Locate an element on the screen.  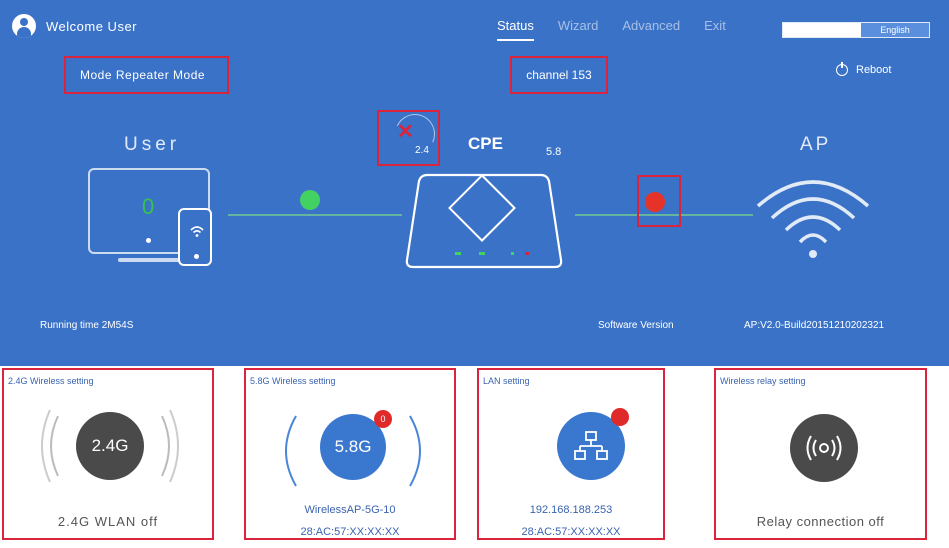
card-title: Wireless relay setting is located at coordinates (763, 381).